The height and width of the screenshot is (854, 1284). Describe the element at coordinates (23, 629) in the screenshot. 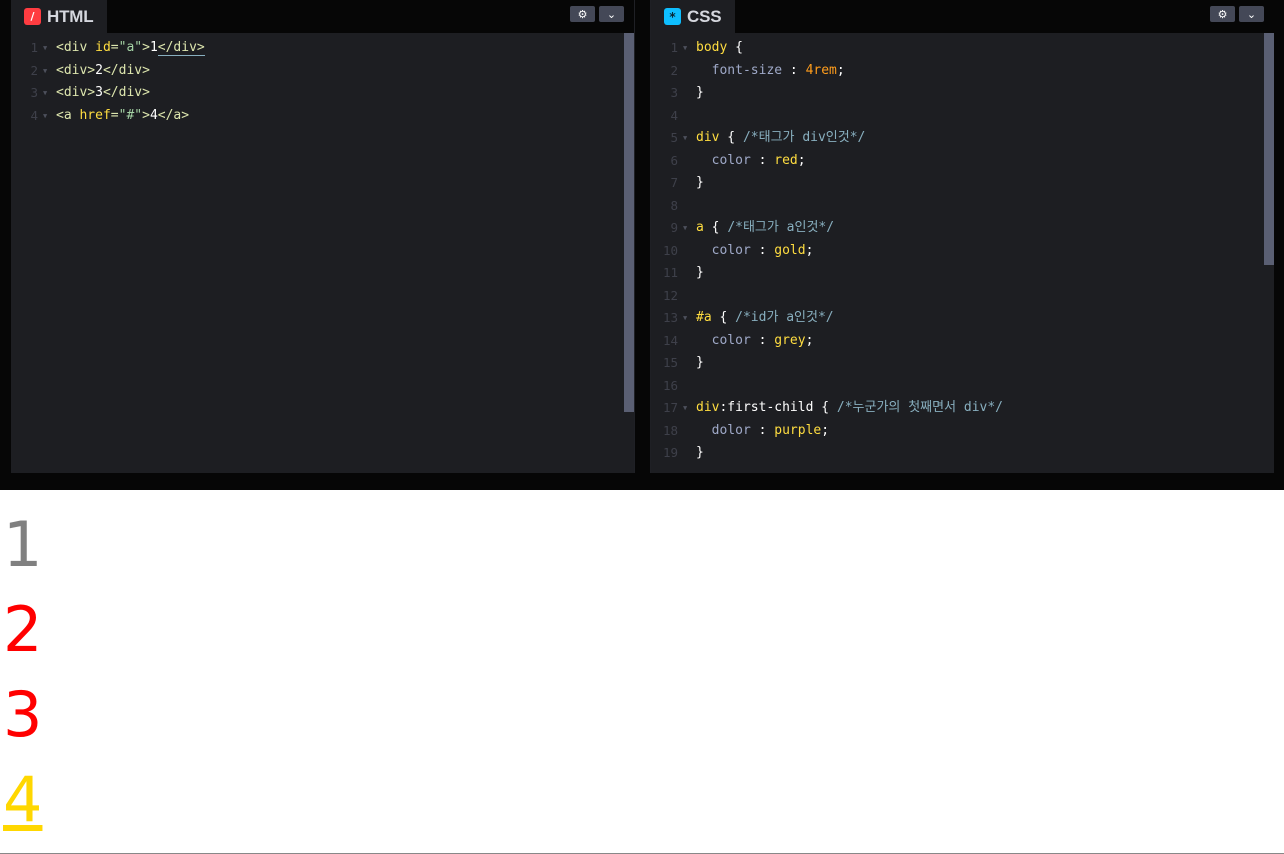

I see `result-div: 2` at that location.